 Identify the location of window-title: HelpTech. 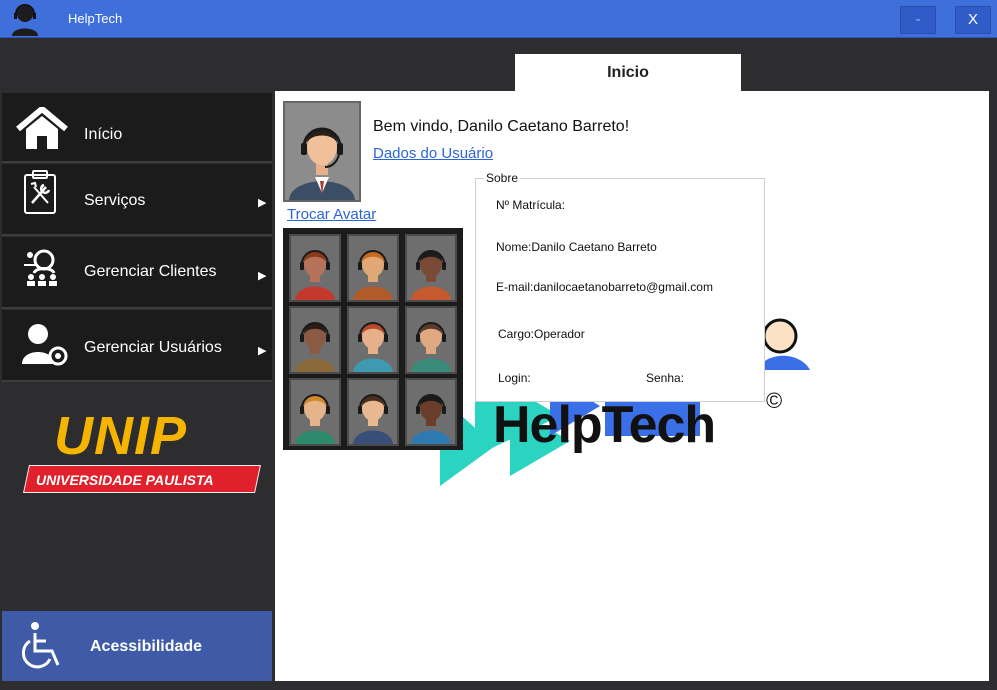
(95, 18).